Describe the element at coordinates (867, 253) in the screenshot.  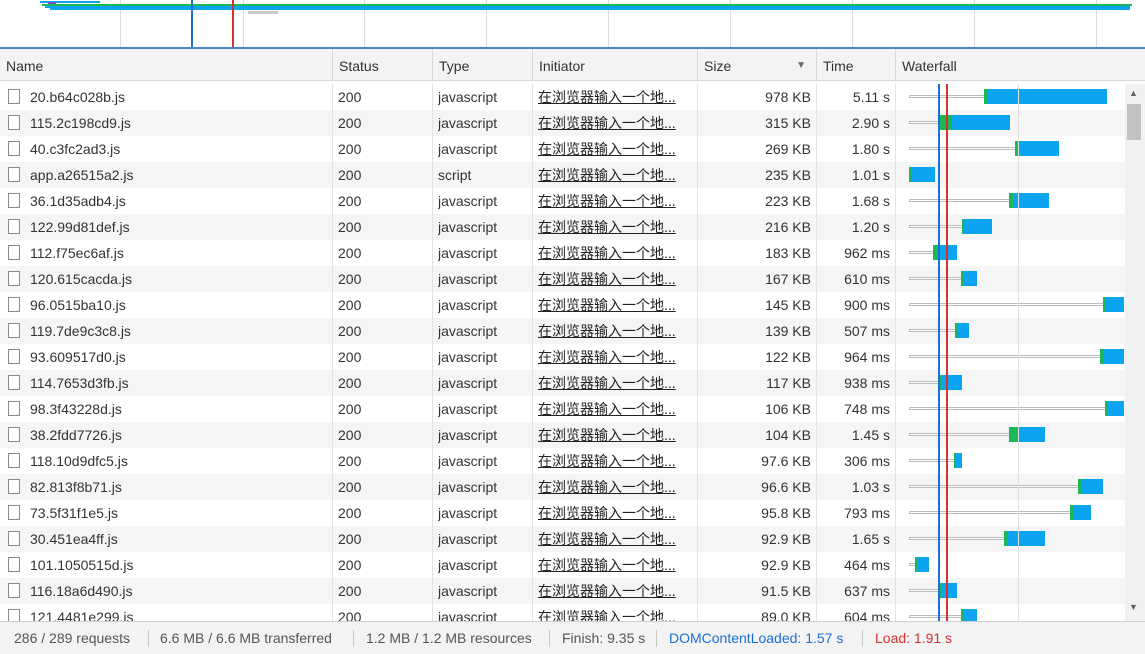
I see `request-time: 962 ms` at that location.